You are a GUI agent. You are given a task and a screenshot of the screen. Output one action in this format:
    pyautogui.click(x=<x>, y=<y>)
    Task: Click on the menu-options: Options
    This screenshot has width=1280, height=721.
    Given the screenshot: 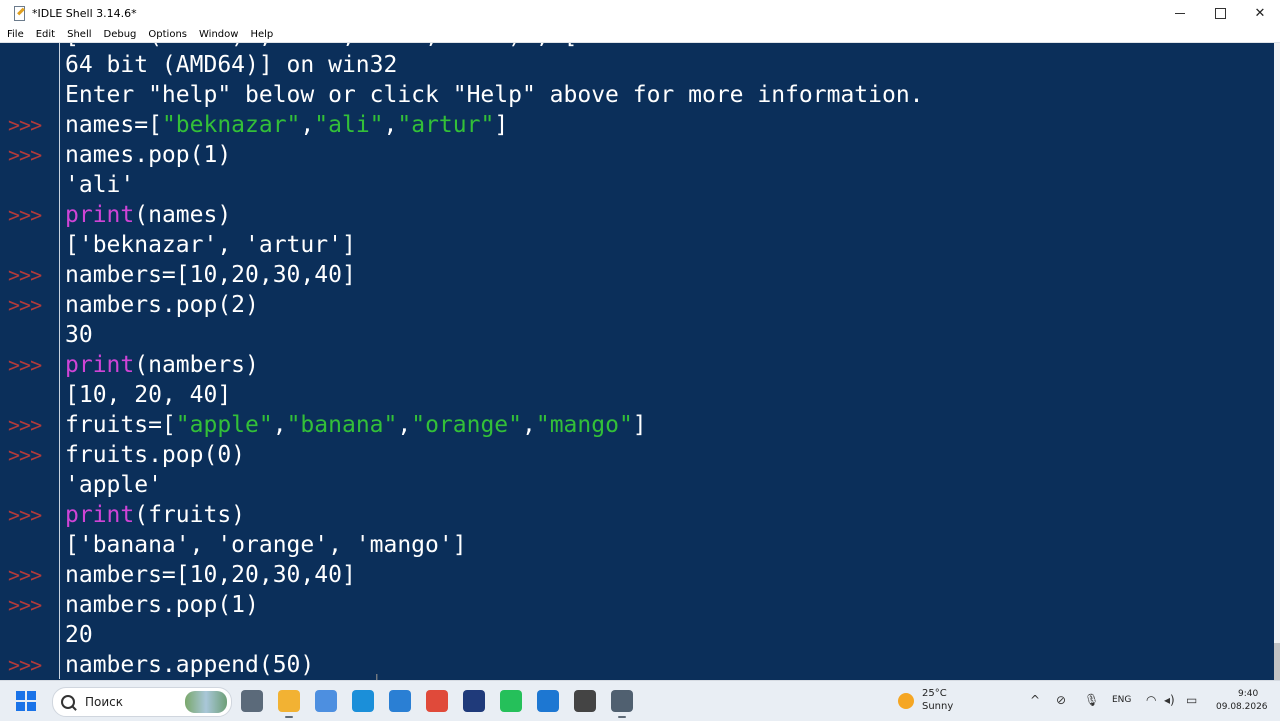 What is the action you would take?
    pyautogui.click(x=167, y=34)
    